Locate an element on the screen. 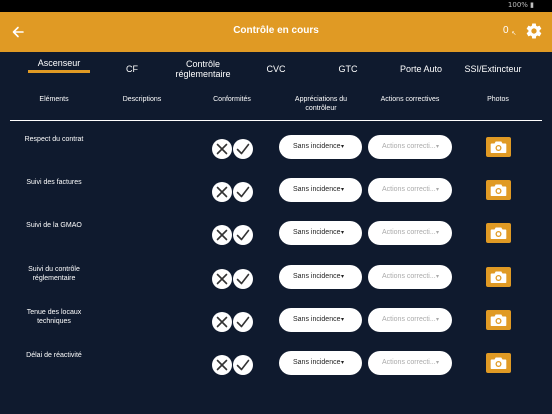 This screenshot has height=414, width=552. row-label: Délai de réactivité is located at coordinates (54, 355).